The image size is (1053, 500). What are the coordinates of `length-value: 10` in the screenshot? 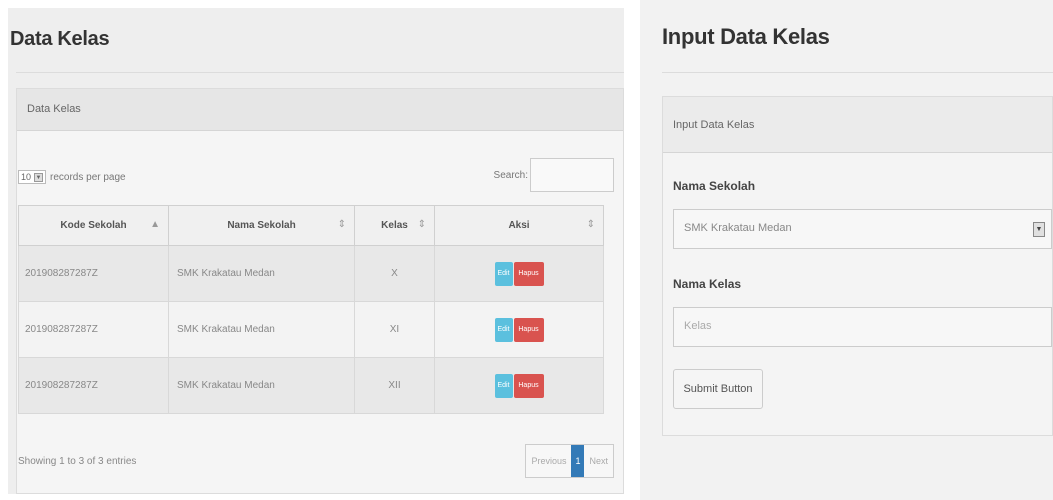 It's located at (26, 177).